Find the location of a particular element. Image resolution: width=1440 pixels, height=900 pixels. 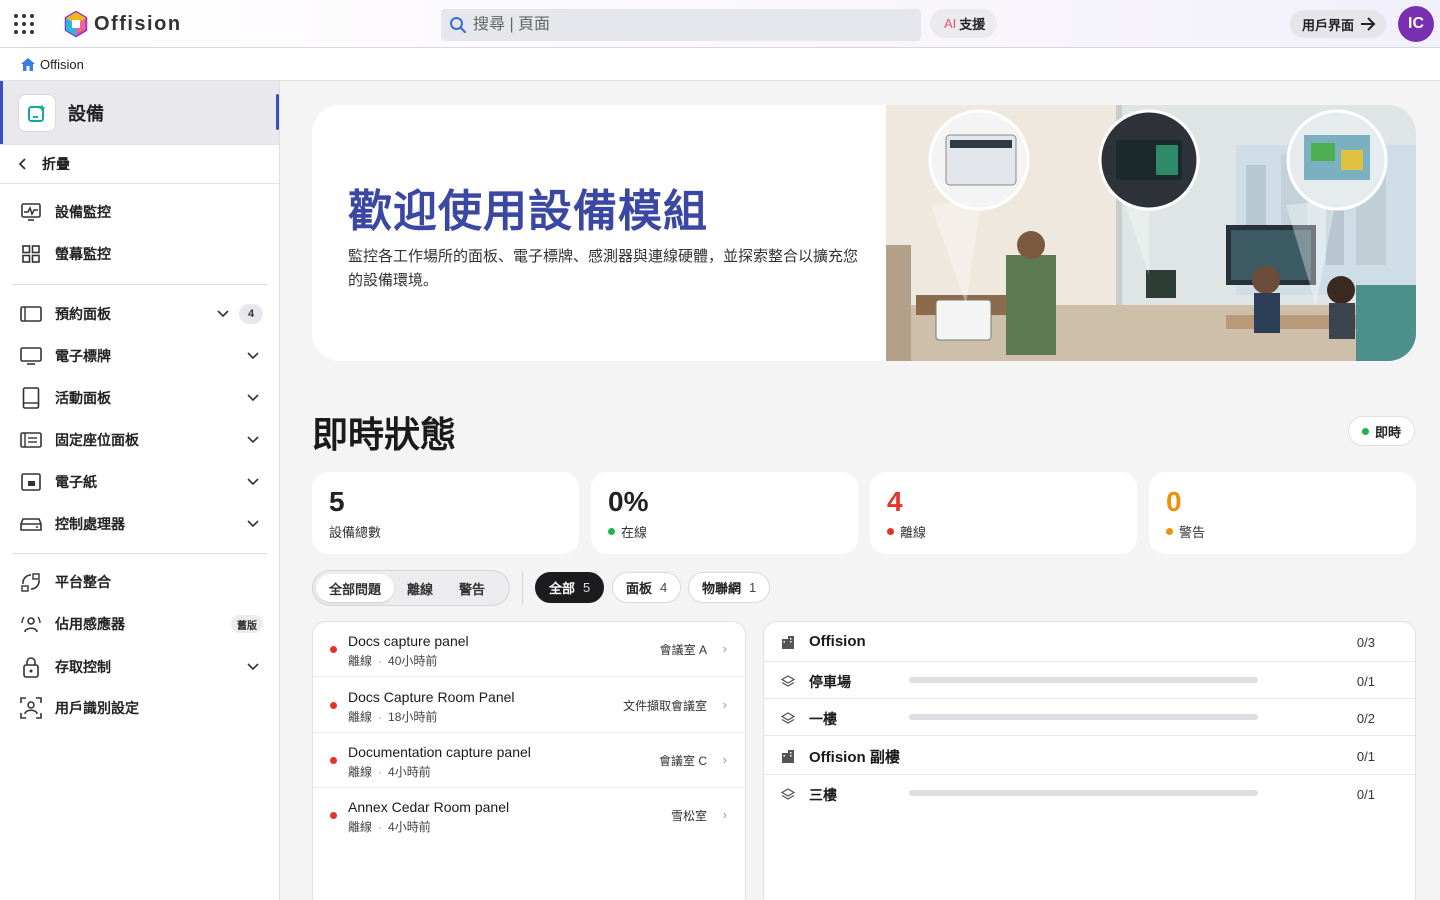

stat-card-offline: 4 離線 is located at coordinates (1003, 513).